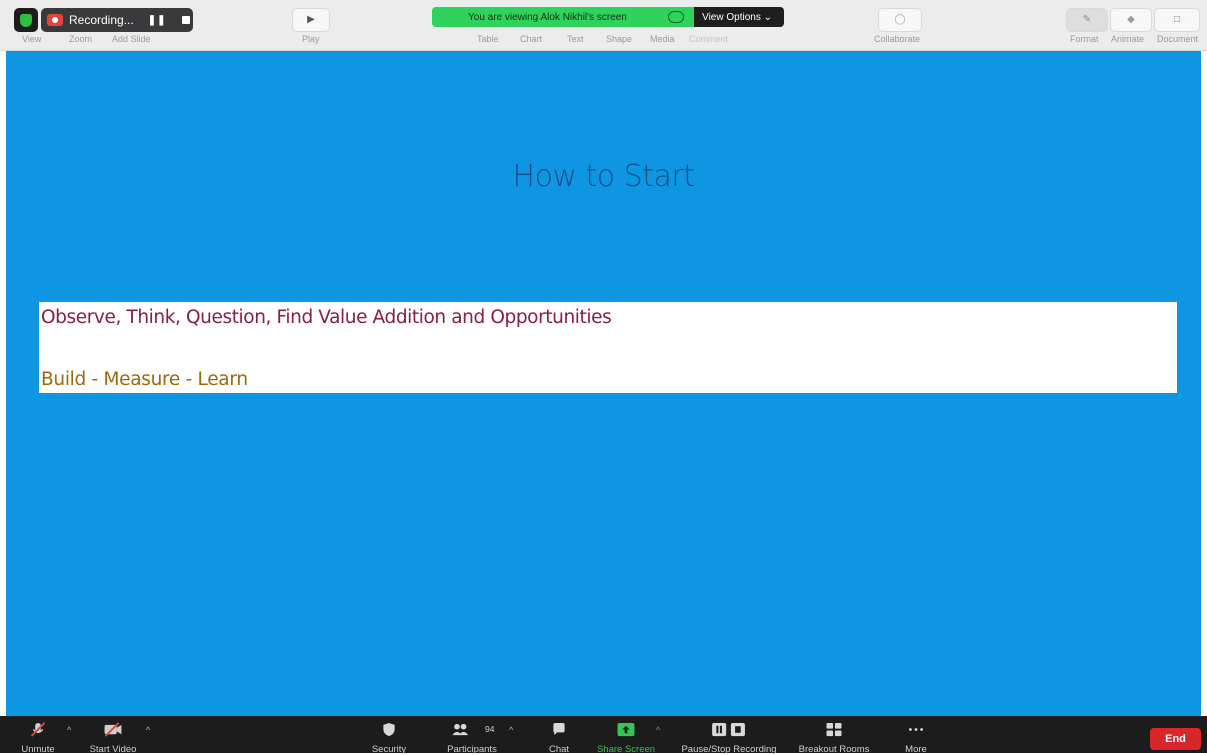  Describe the element at coordinates (490, 729) in the screenshot. I see `participants-count: 94` at that location.